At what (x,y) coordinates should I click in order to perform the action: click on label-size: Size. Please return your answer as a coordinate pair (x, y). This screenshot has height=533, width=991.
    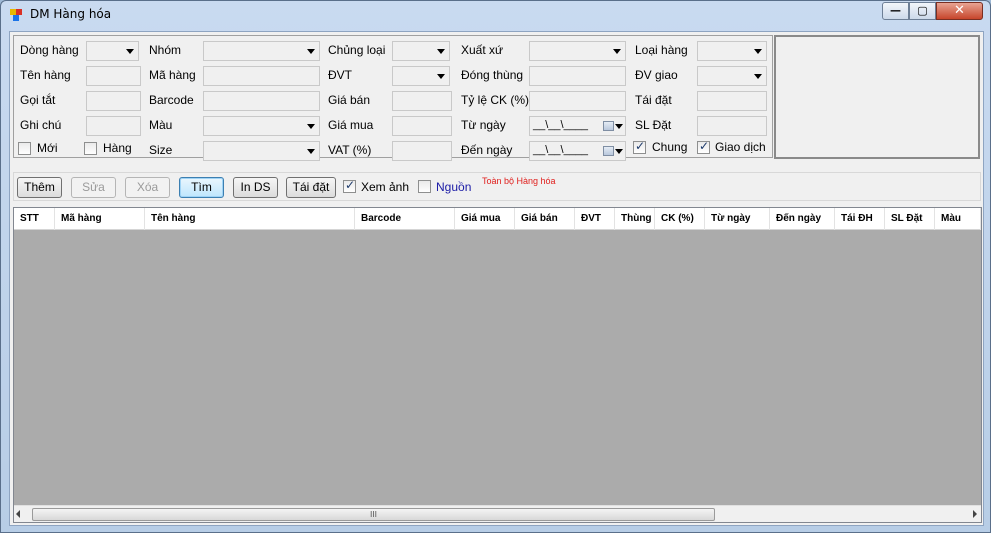
    Looking at the image, I should click on (161, 150).